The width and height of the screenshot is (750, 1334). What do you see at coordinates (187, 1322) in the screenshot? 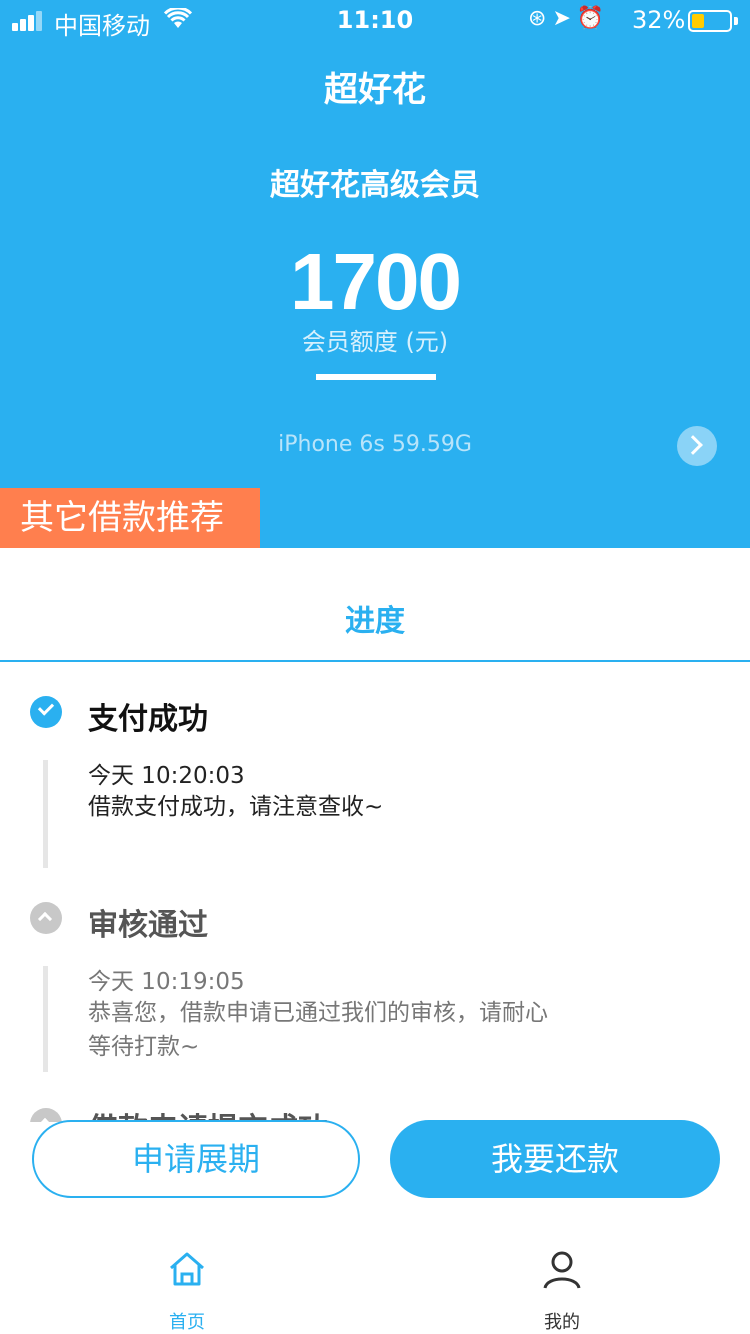
I see `tab-home-label: 首页` at bounding box center [187, 1322].